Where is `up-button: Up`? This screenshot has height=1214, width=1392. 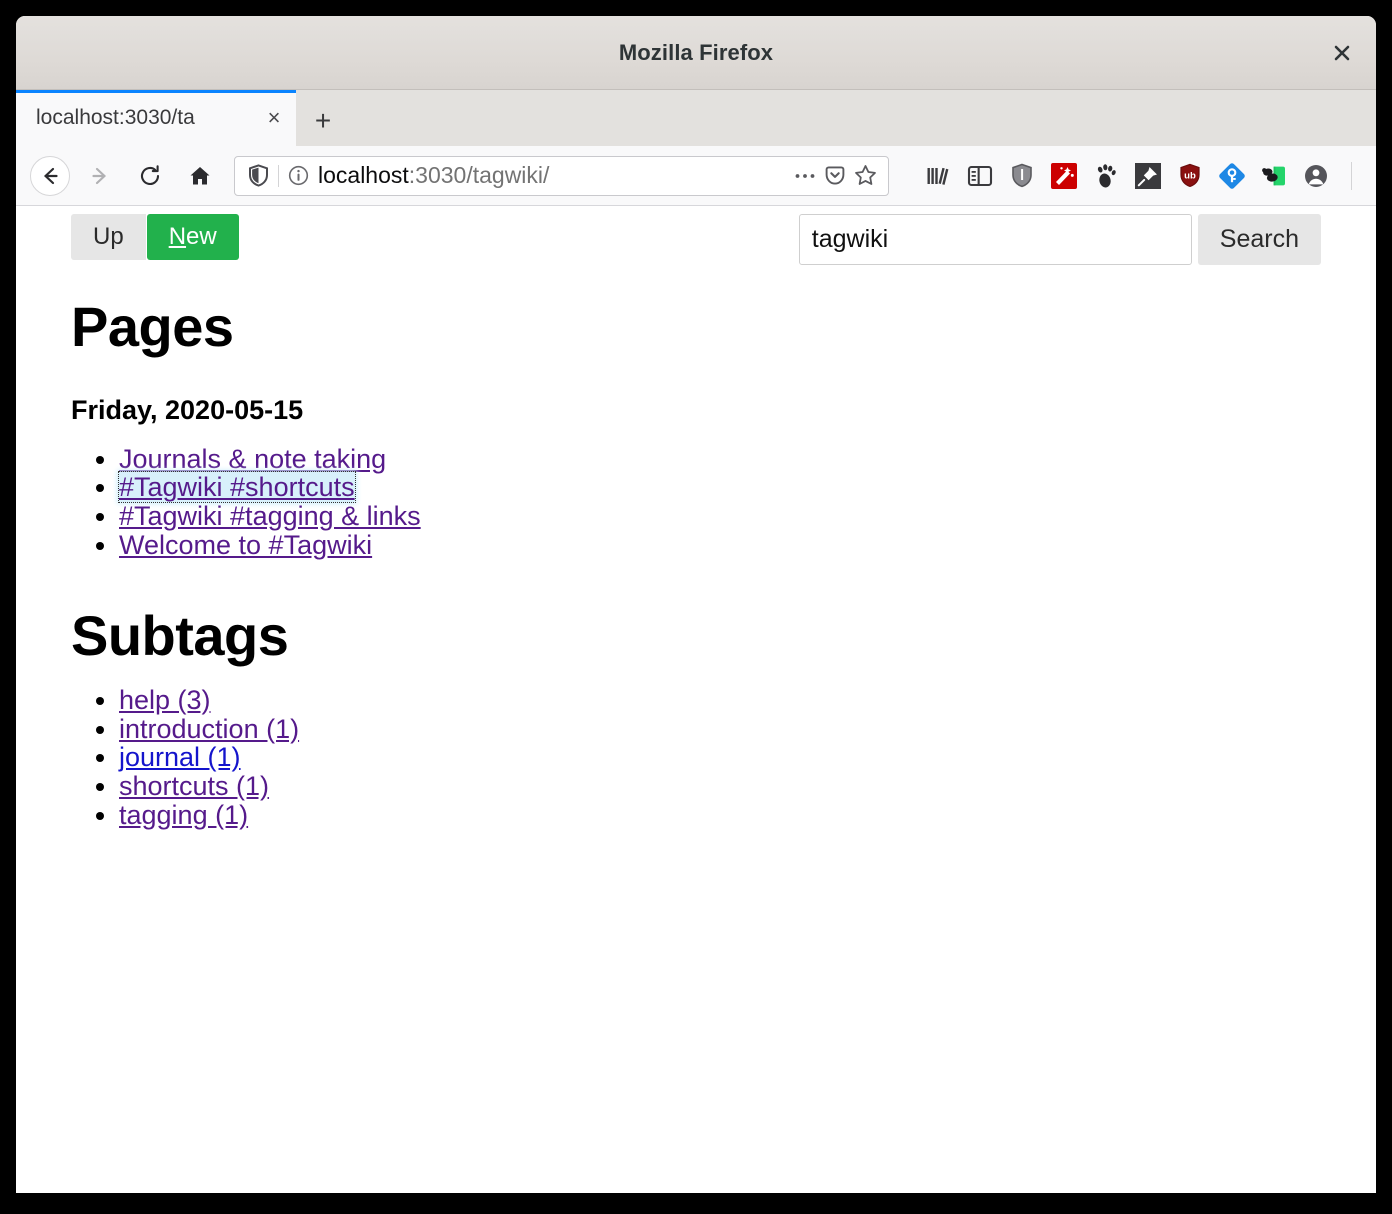
up-button: Up is located at coordinates (108, 237).